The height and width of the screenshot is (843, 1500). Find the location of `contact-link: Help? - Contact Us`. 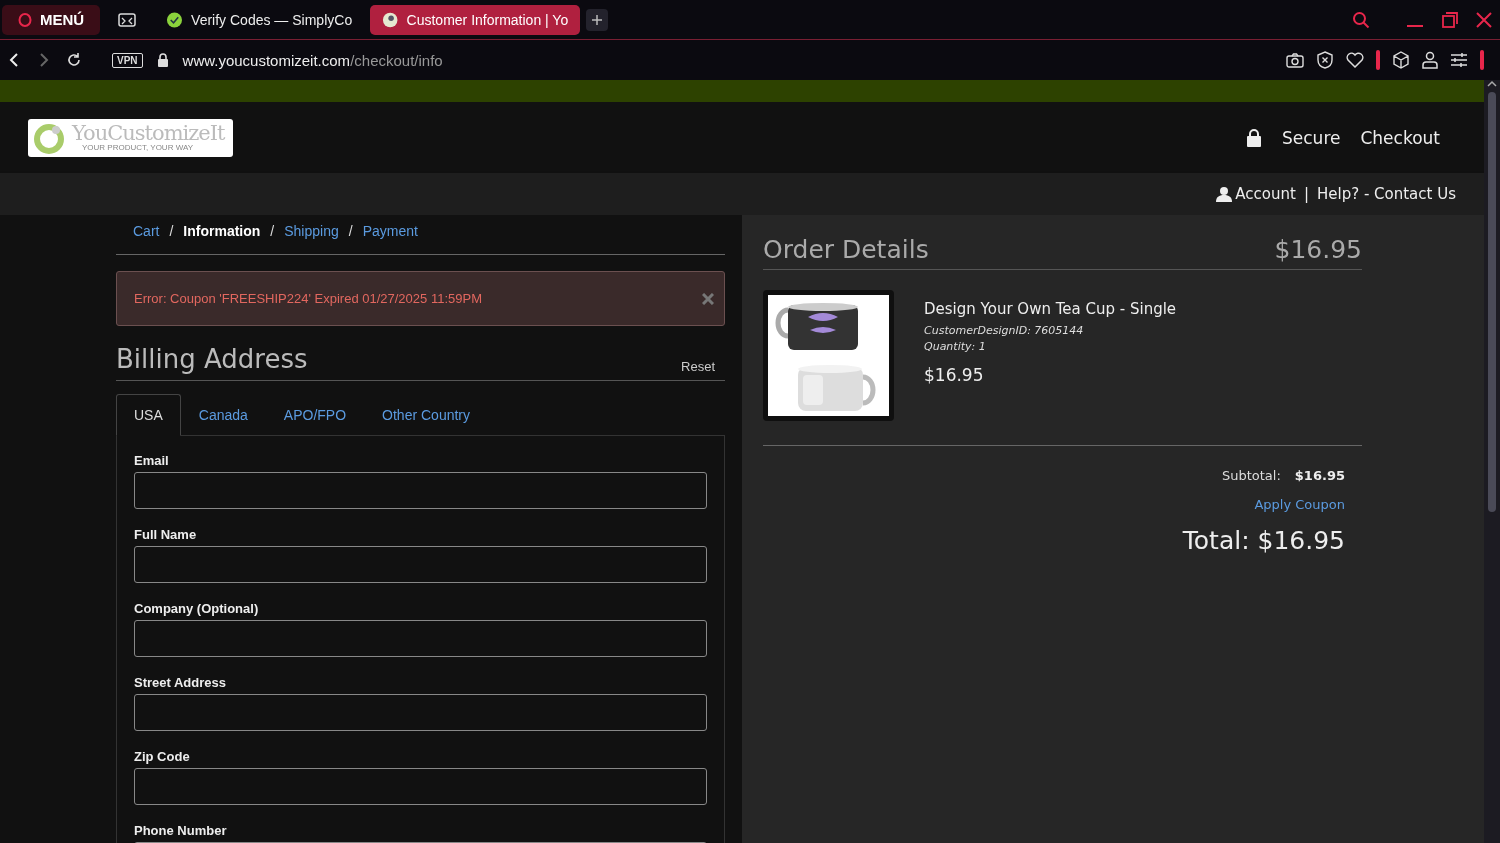

contact-link: Help? - Contact Us is located at coordinates (1386, 194).